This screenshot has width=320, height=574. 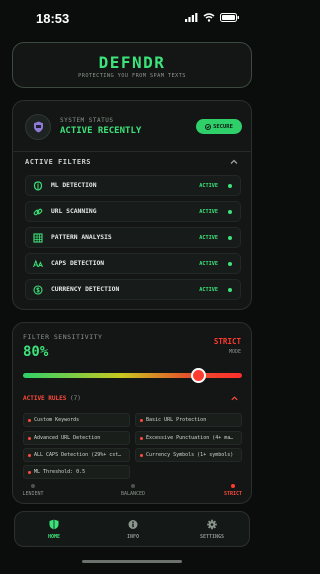 I want to click on currency-icon, so click(x=38, y=290).